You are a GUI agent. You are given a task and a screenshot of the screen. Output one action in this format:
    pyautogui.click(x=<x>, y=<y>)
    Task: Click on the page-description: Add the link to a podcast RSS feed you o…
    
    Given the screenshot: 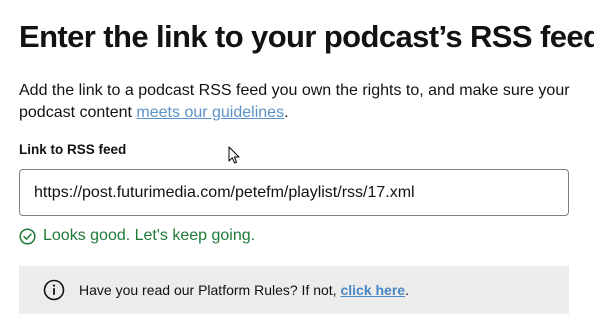 What is the action you would take?
    pyautogui.click(x=299, y=102)
    